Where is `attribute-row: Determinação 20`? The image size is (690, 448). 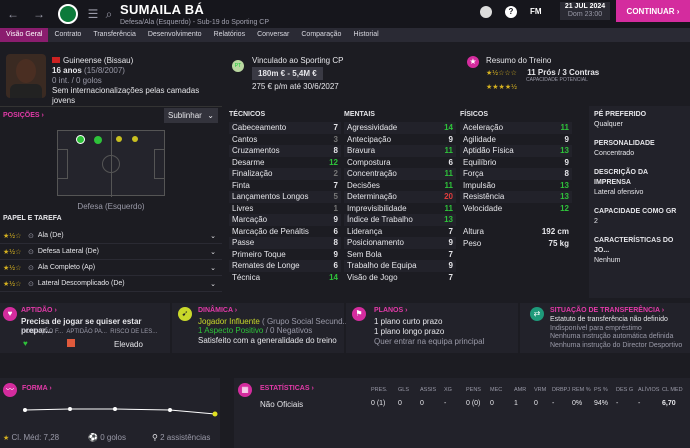
attribute-row: Determinação 20 is located at coordinates (400, 197).